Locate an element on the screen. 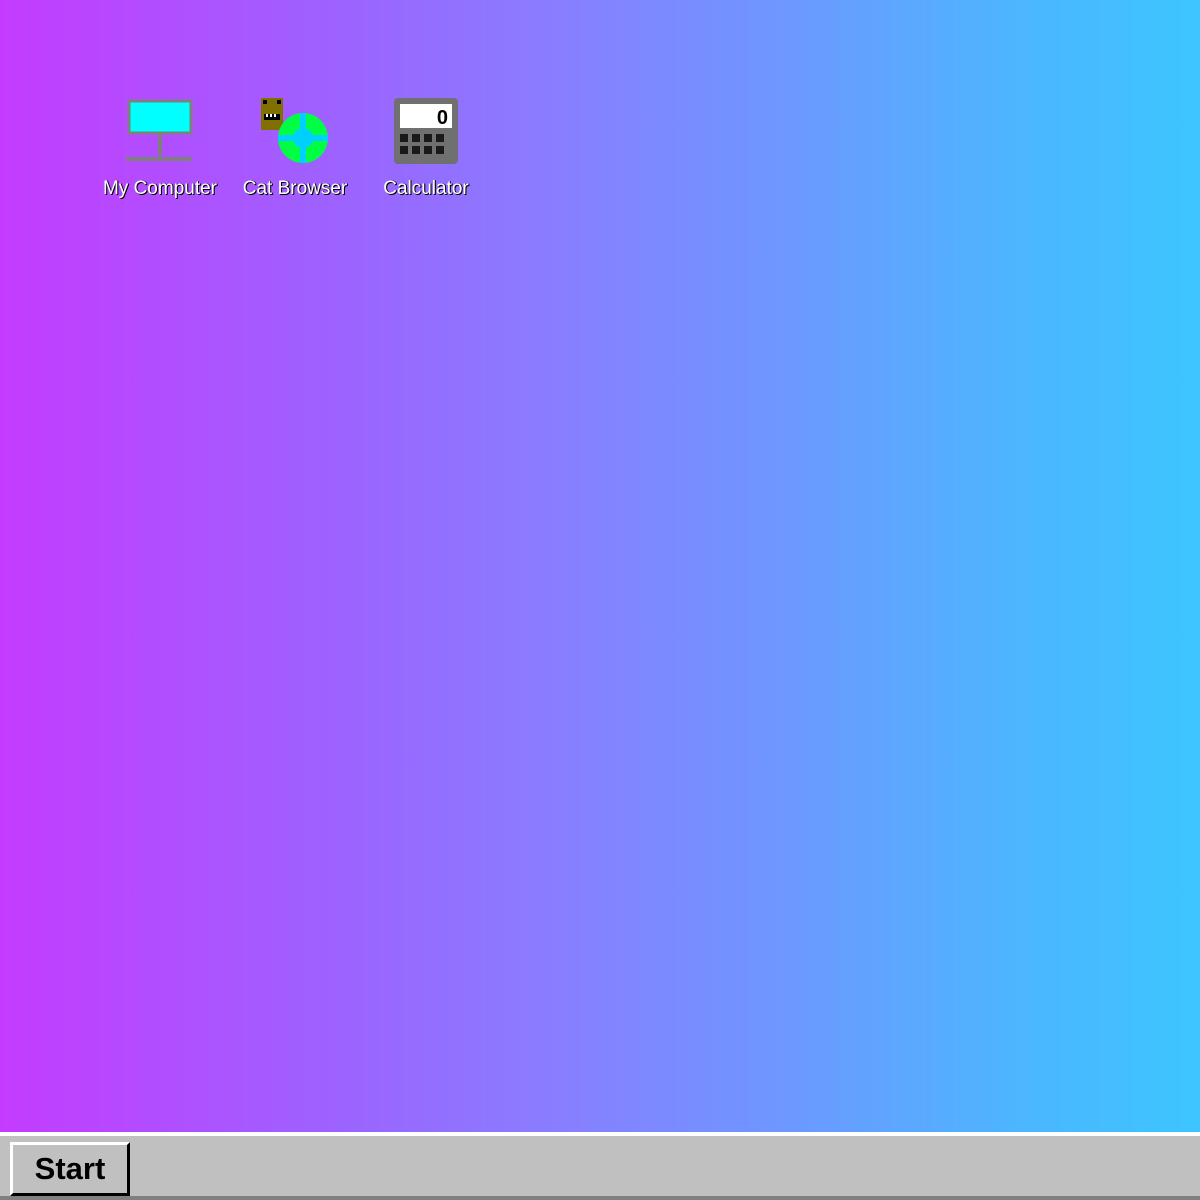 This screenshot has height=1200, width=1200. taskbar-edge is located at coordinates (600, 1198).